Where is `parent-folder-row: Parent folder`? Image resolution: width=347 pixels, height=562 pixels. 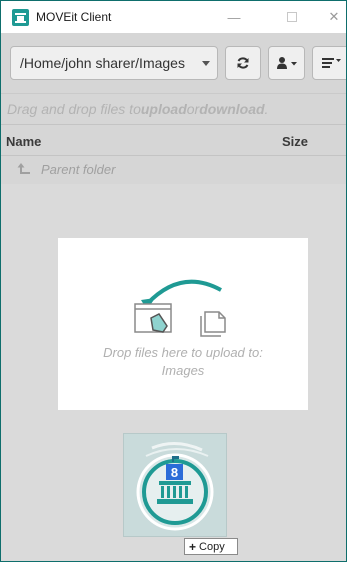 parent-folder-row: Parent folder is located at coordinates (173, 170).